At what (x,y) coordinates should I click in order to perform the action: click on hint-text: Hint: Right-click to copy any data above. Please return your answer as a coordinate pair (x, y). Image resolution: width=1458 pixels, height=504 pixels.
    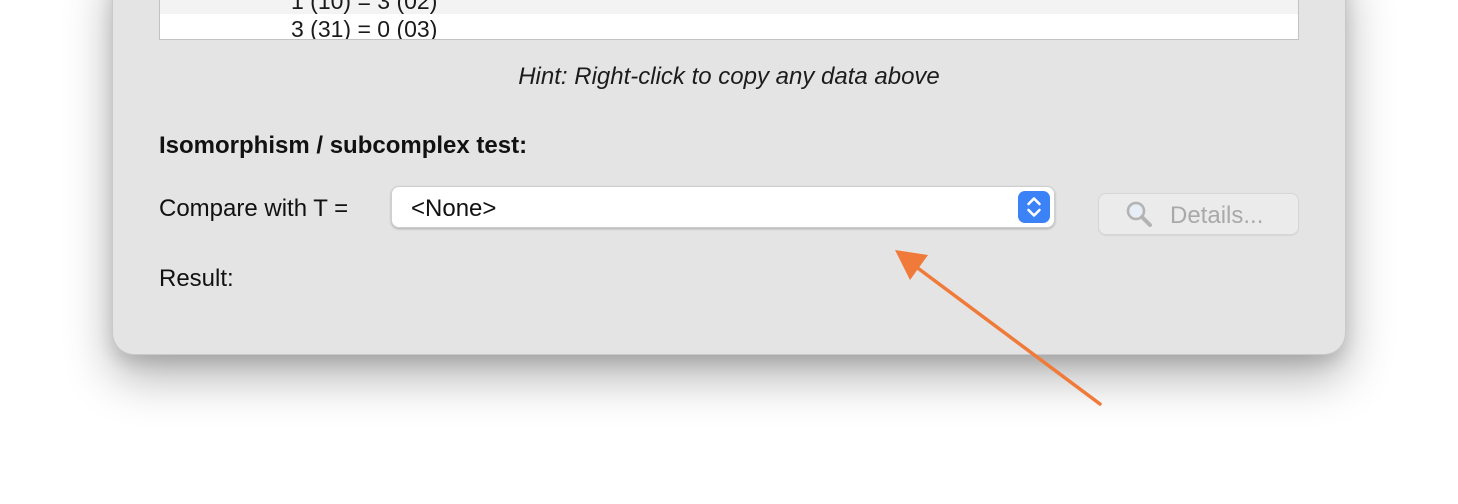
    Looking at the image, I should click on (729, 76).